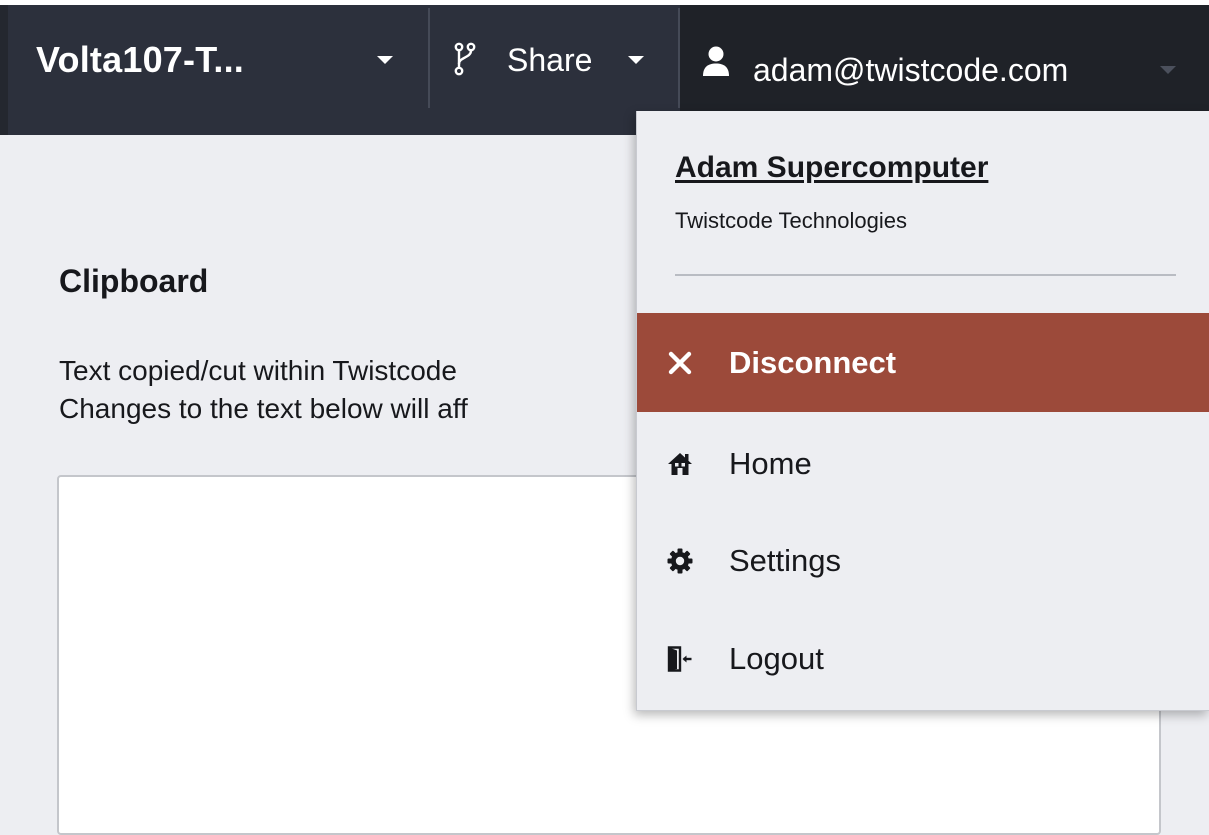 The width and height of the screenshot is (1209, 835). I want to click on menu-divider, so click(925, 275).